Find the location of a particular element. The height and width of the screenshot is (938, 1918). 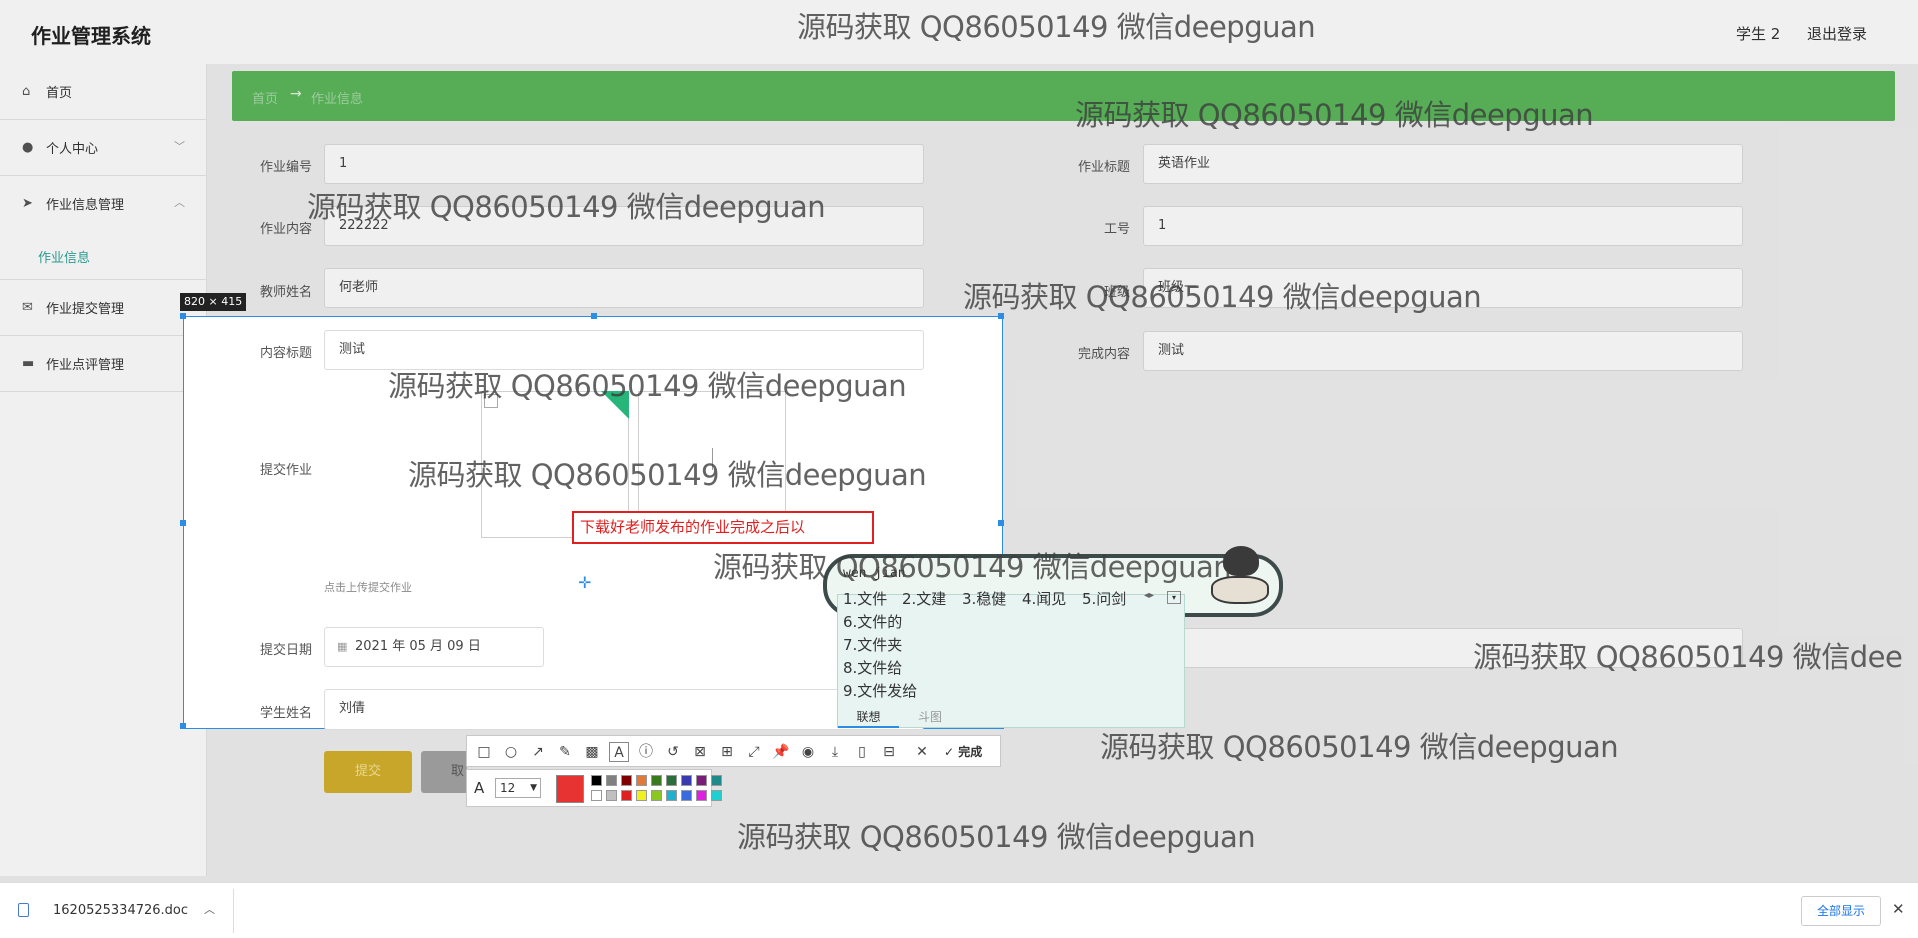

cancel-button: 取 is located at coordinates (444, 772).